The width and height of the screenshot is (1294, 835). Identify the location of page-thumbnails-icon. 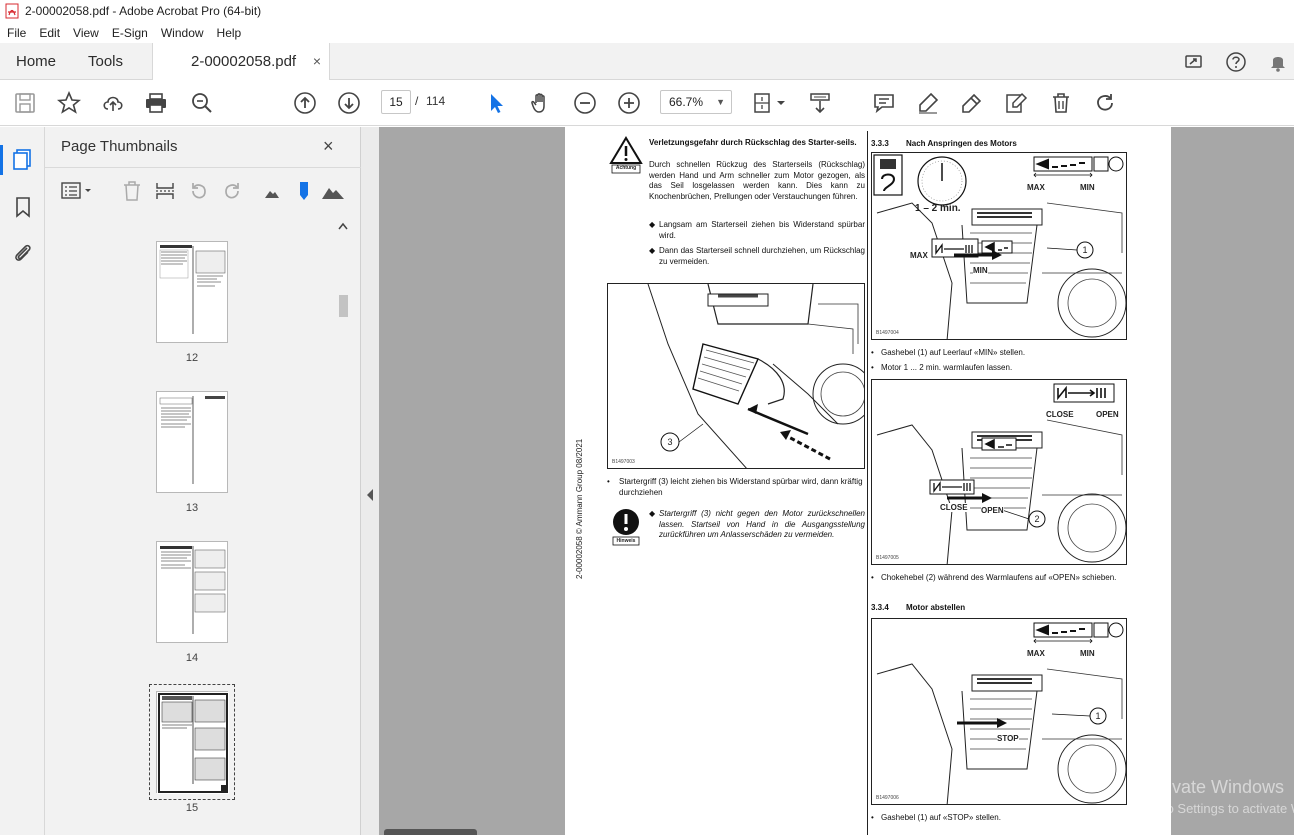
(23, 159).